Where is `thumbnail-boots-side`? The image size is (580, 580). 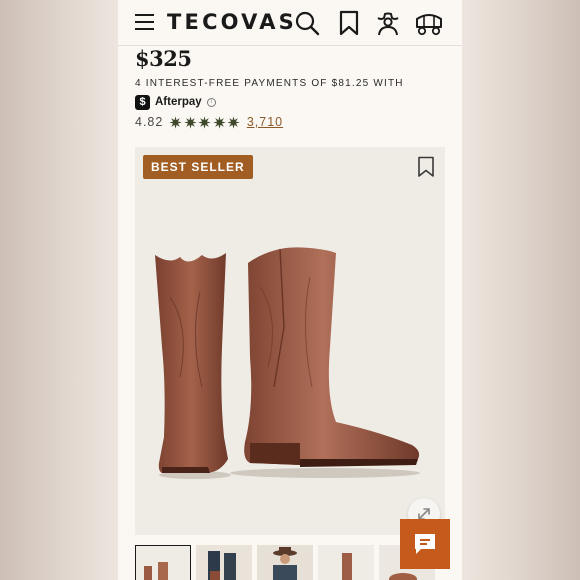
thumbnail-boots-side is located at coordinates (346, 562).